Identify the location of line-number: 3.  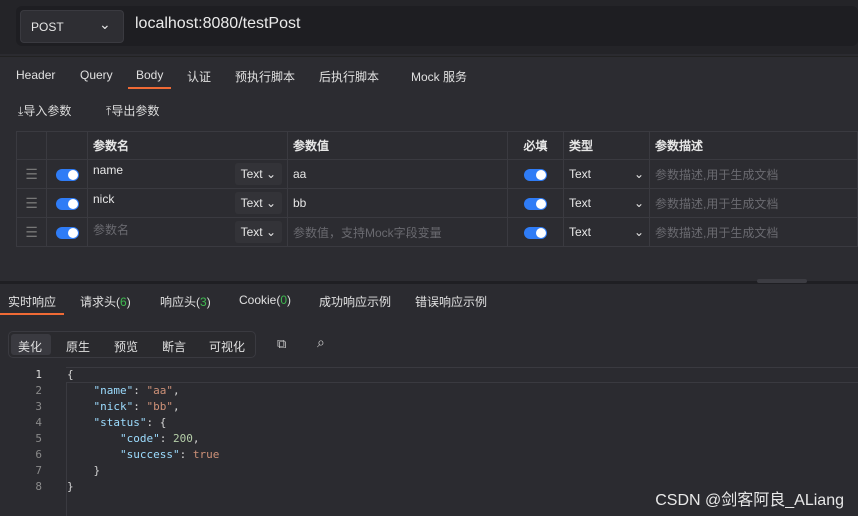
(38, 406).